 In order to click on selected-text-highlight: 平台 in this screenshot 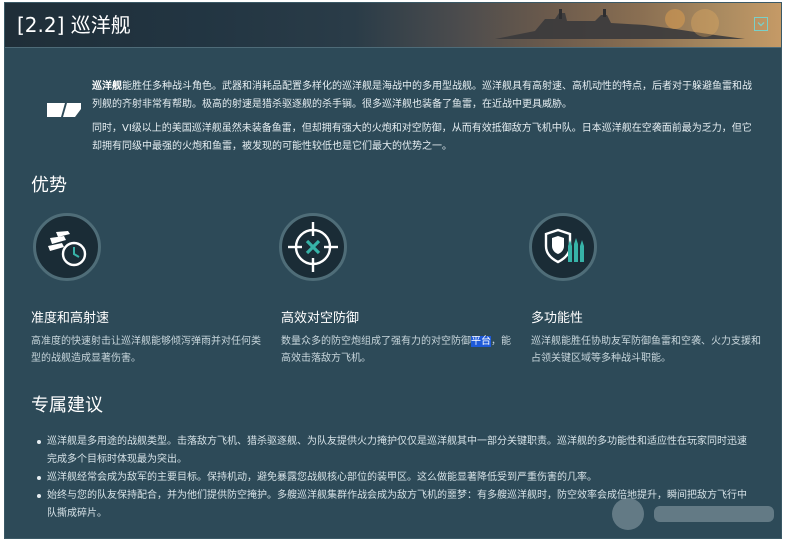, I will do `click(481, 341)`.